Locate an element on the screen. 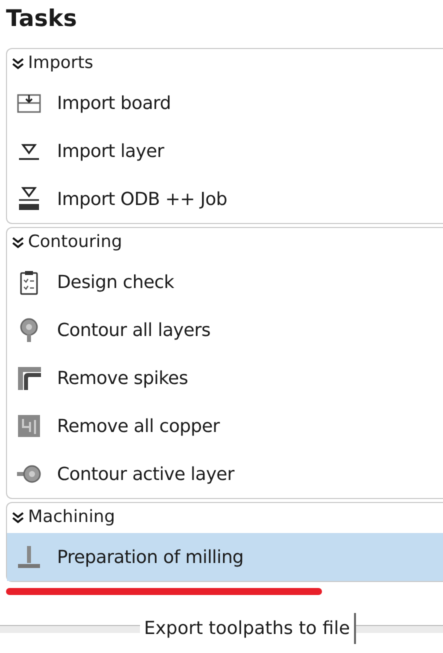  group-header: Contouring is located at coordinates (225, 243).